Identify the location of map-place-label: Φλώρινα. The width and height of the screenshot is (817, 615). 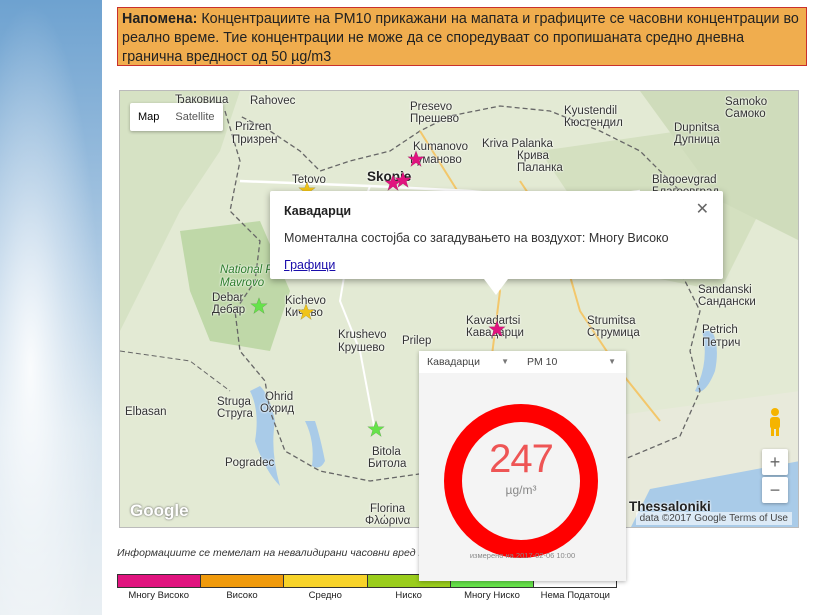
(388, 521).